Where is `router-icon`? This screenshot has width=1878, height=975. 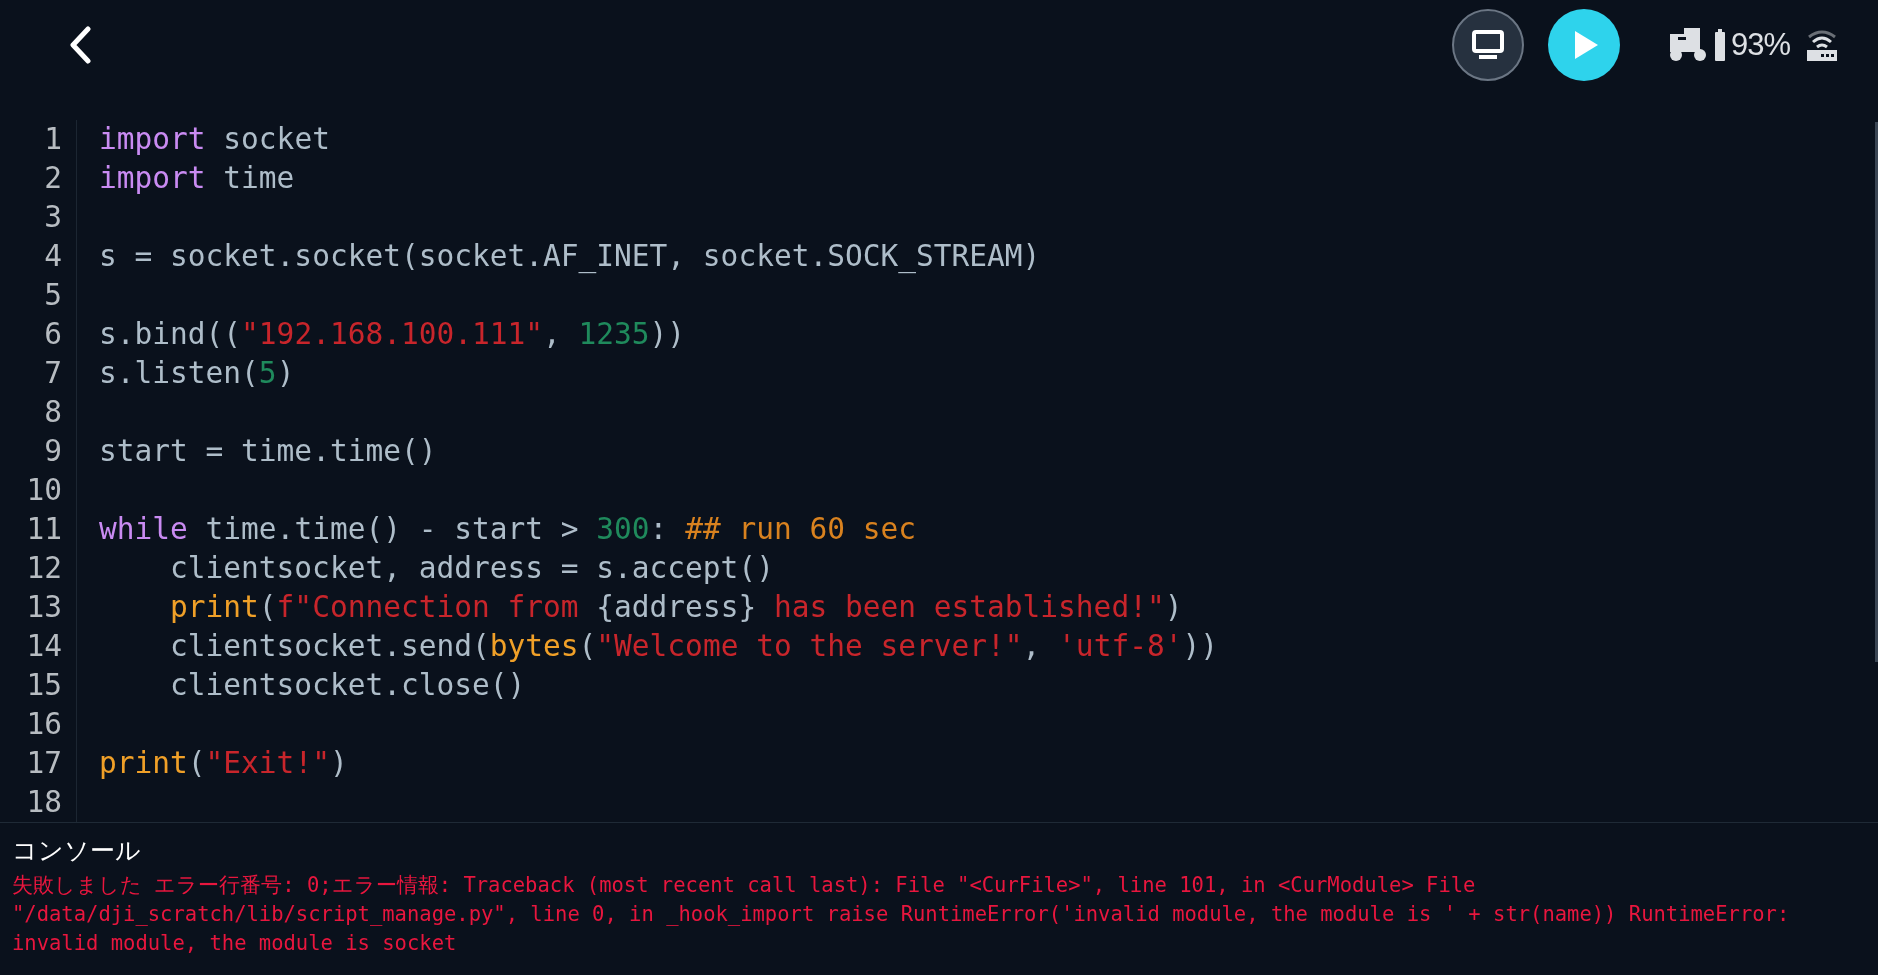 router-icon is located at coordinates (1822, 45).